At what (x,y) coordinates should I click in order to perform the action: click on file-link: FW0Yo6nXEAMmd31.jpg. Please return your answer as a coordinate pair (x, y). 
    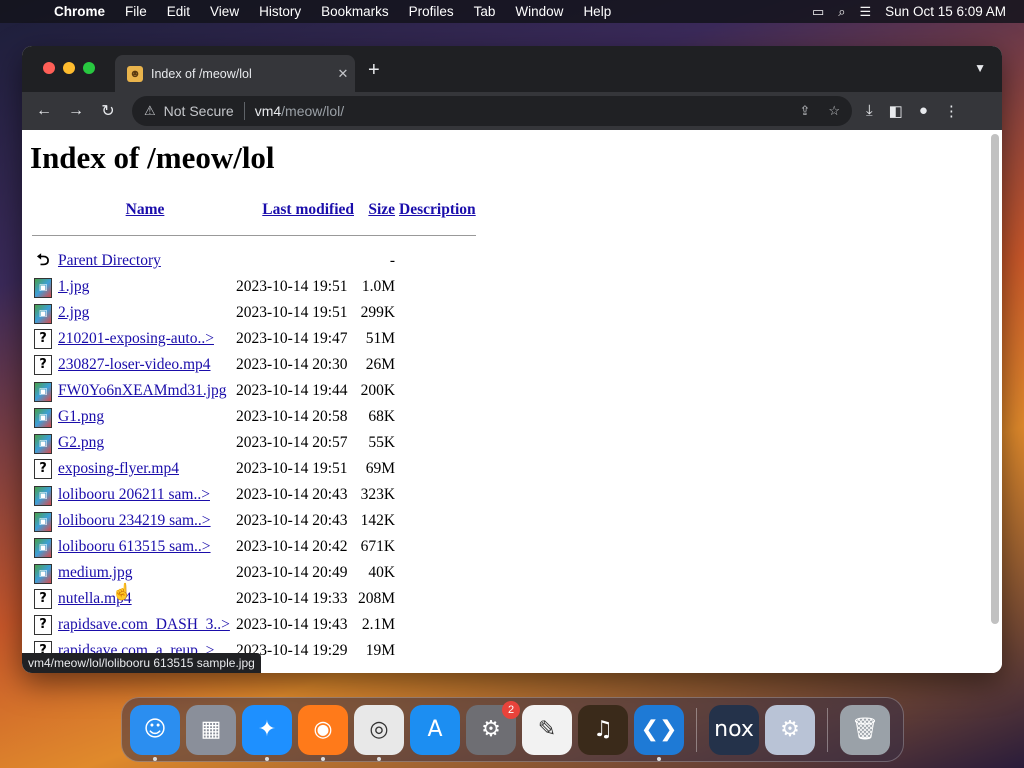
    Looking at the image, I should click on (142, 390).